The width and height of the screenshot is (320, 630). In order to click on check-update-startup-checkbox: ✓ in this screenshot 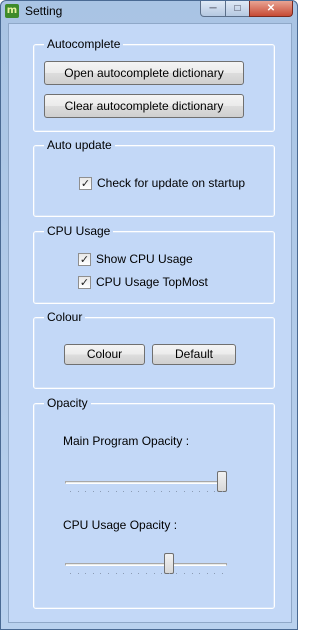, I will do `click(85, 183)`.